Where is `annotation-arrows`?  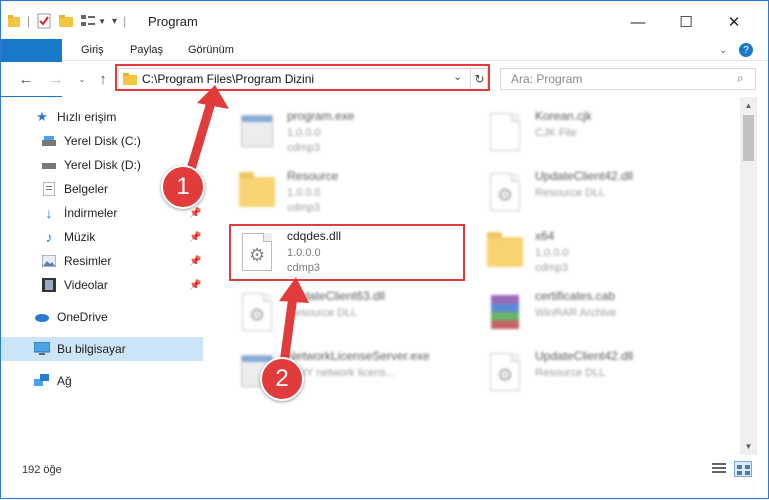 annotation-arrows is located at coordinates (246, 226).